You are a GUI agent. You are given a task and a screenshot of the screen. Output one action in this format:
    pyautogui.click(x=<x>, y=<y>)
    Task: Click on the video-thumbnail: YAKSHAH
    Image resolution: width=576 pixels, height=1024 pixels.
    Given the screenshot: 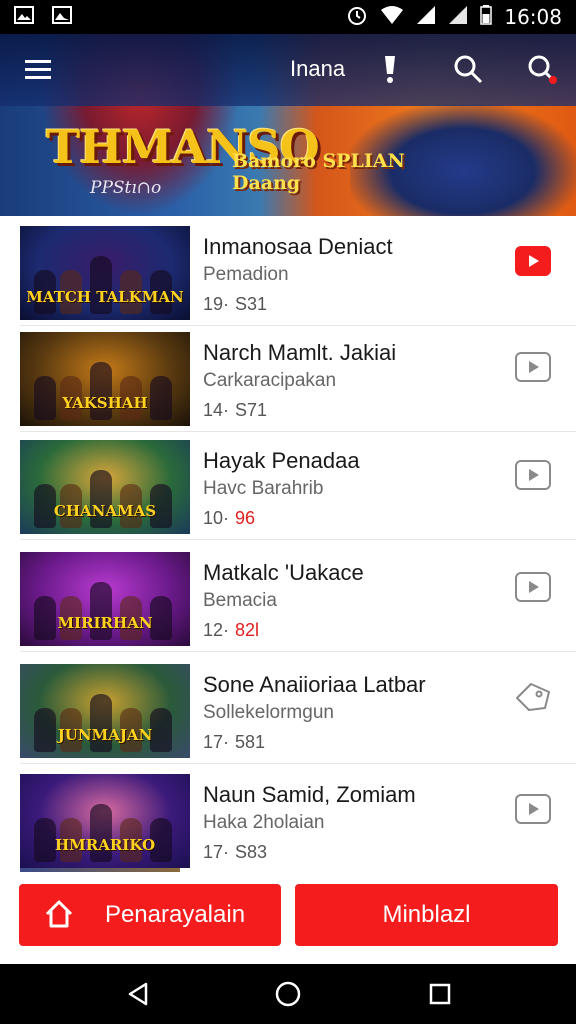 What is the action you would take?
    pyautogui.click(x=105, y=379)
    